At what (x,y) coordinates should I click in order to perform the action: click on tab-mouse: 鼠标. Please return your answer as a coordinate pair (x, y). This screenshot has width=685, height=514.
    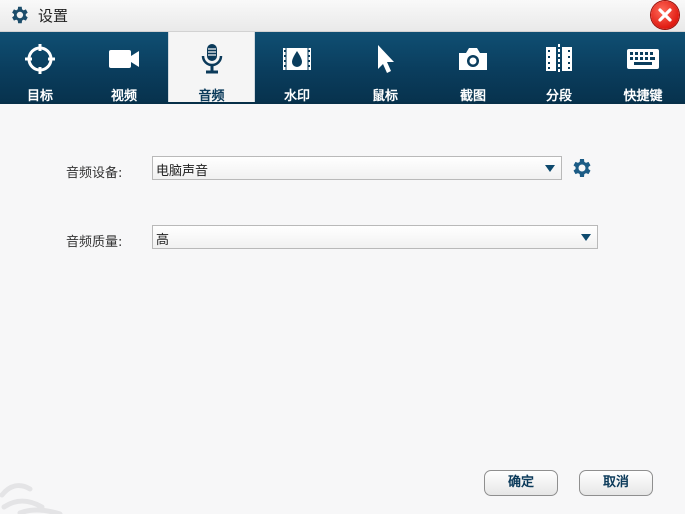
    Looking at the image, I should click on (385, 68).